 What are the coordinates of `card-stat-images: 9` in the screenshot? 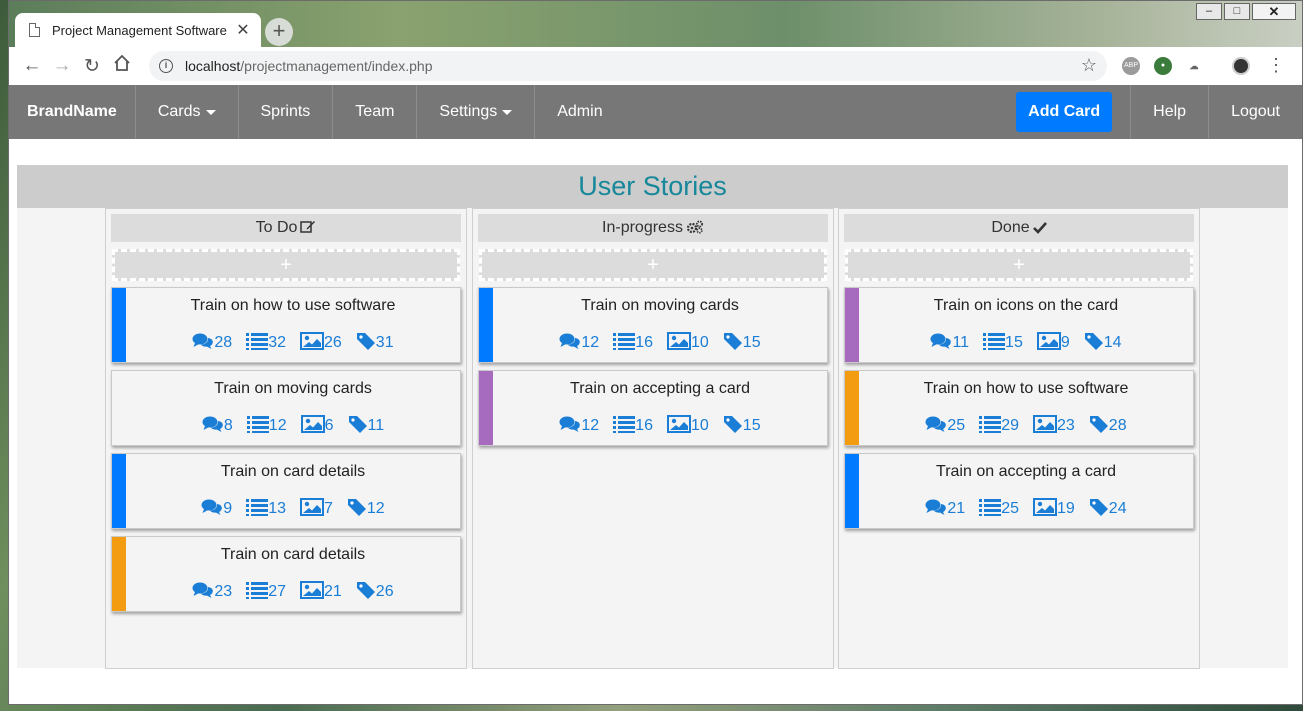 It's located at (1053, 337).